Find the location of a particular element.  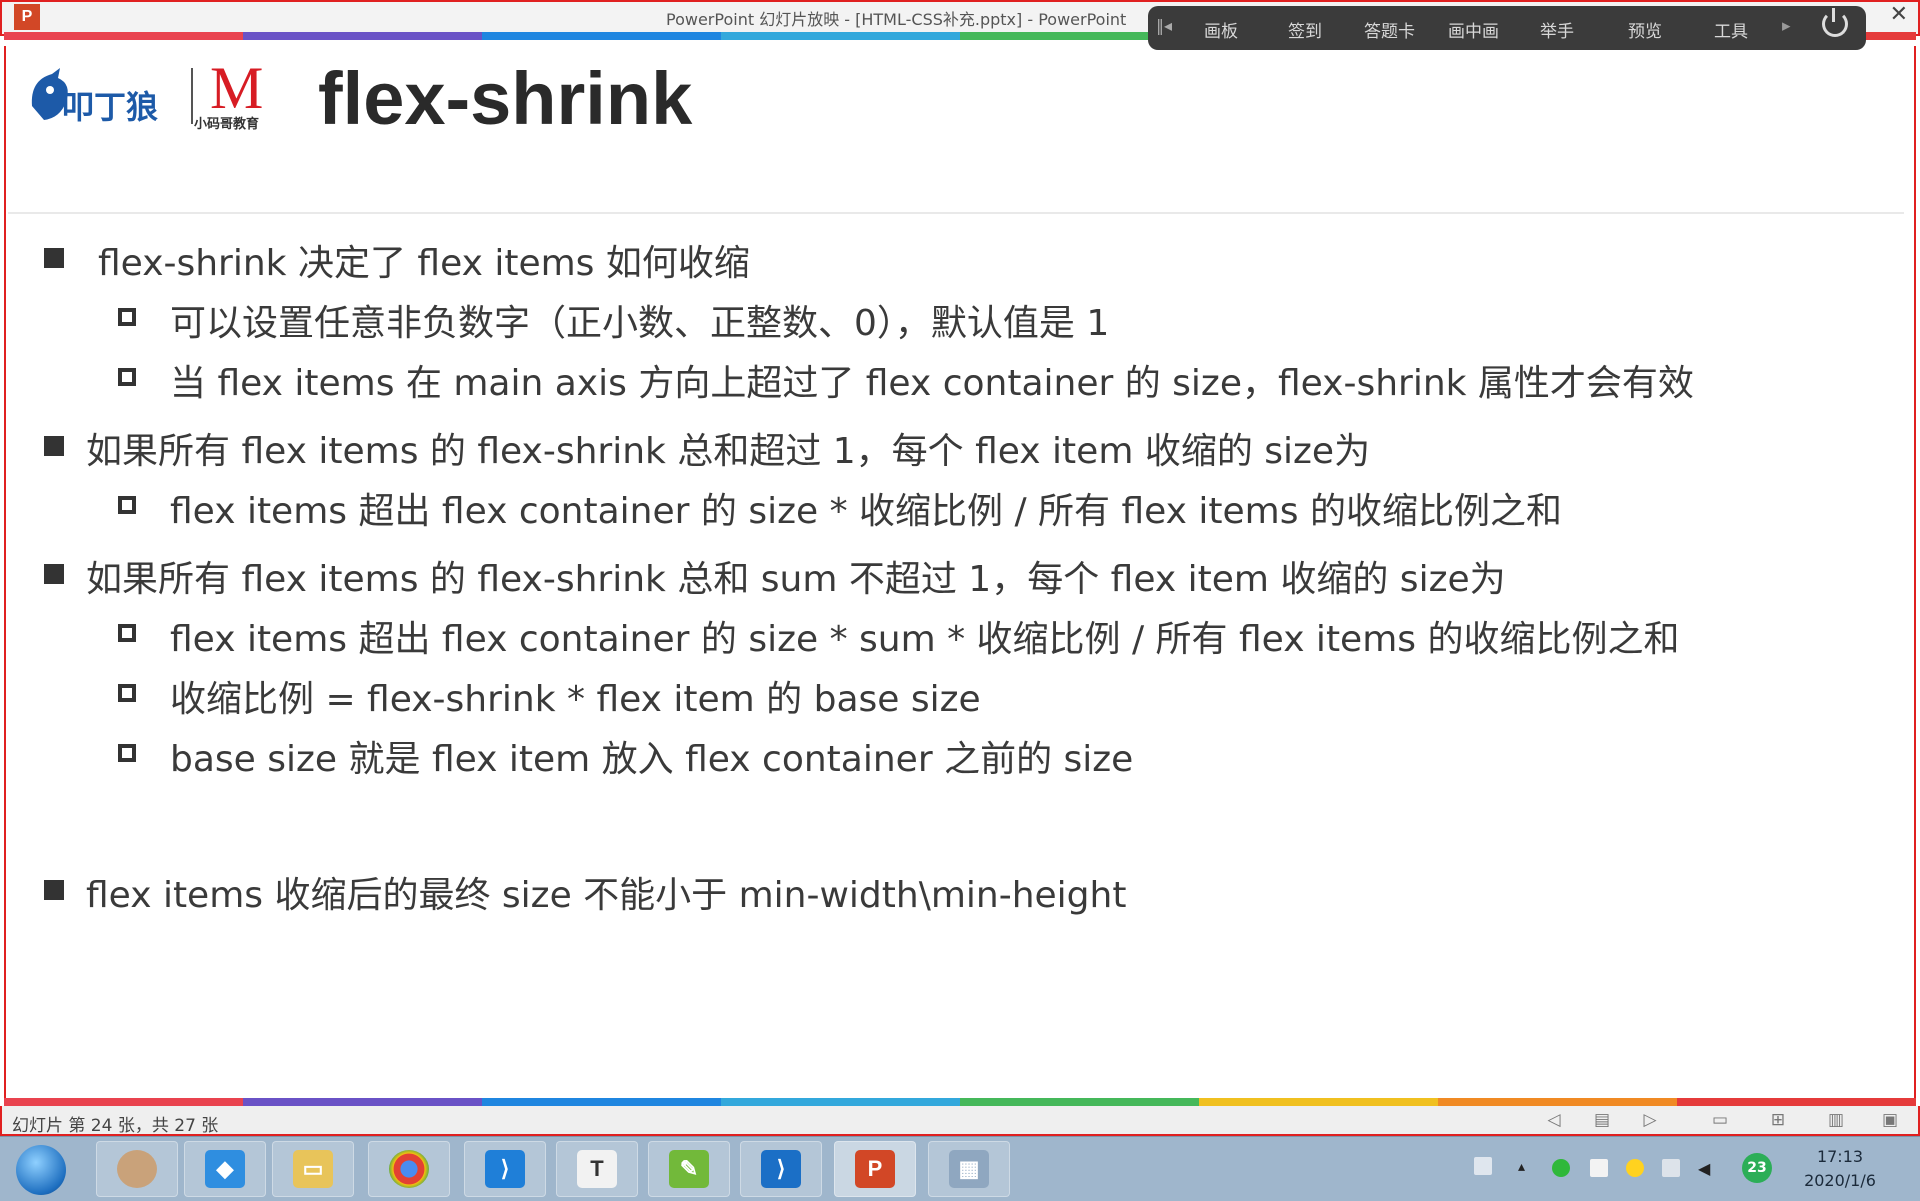

chrome-icon is located at coordinates (409, 1169).